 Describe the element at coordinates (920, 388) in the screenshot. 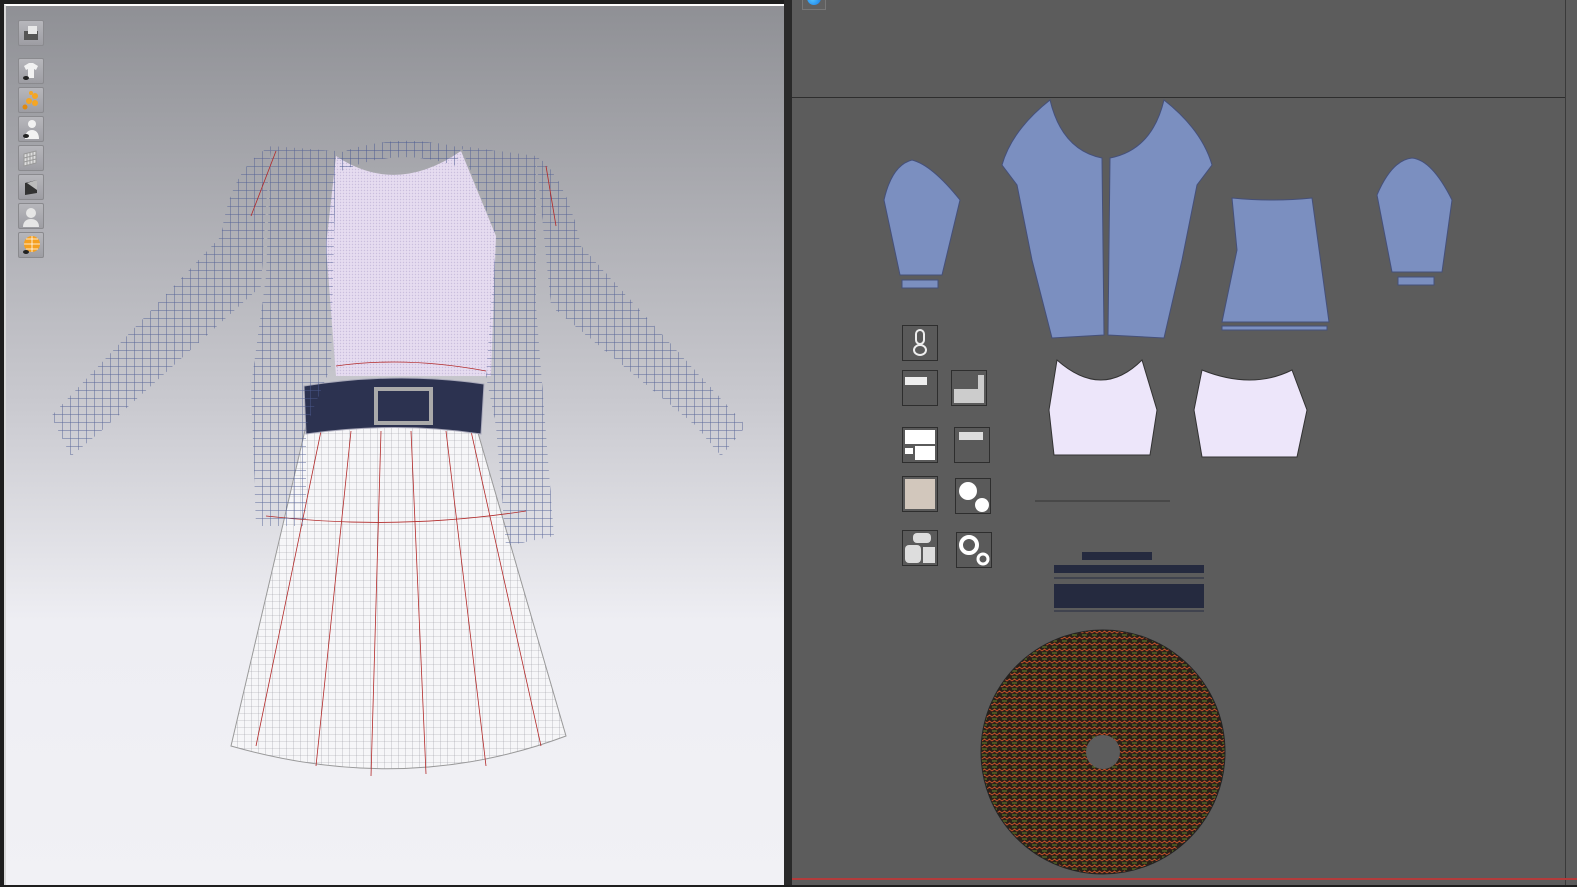

I see `label-icon` at that location.